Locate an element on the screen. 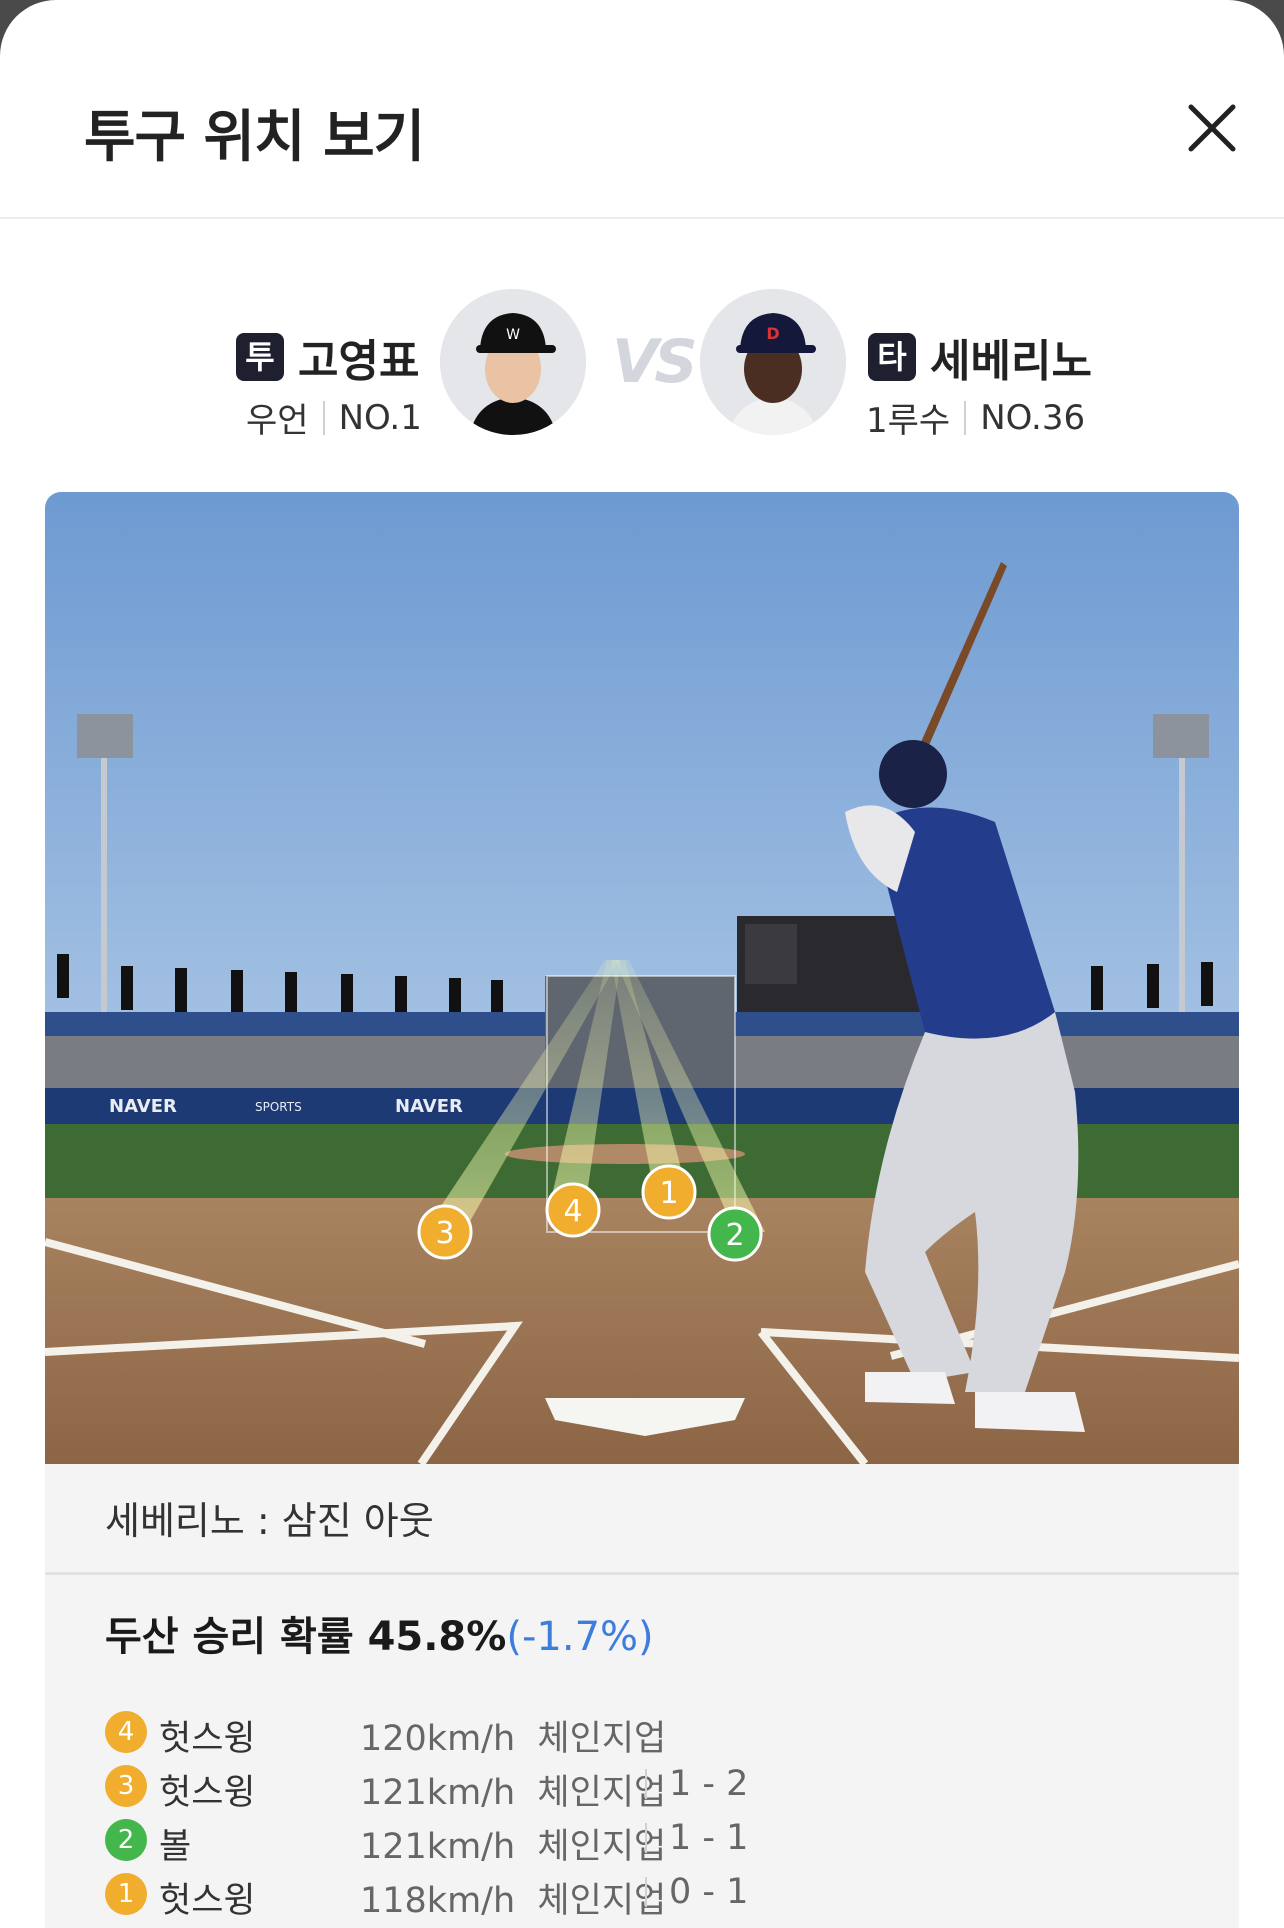 This screenshot has width=1284, height=1928. field-marker-2: 2 is located at coordinates (735, 1234).